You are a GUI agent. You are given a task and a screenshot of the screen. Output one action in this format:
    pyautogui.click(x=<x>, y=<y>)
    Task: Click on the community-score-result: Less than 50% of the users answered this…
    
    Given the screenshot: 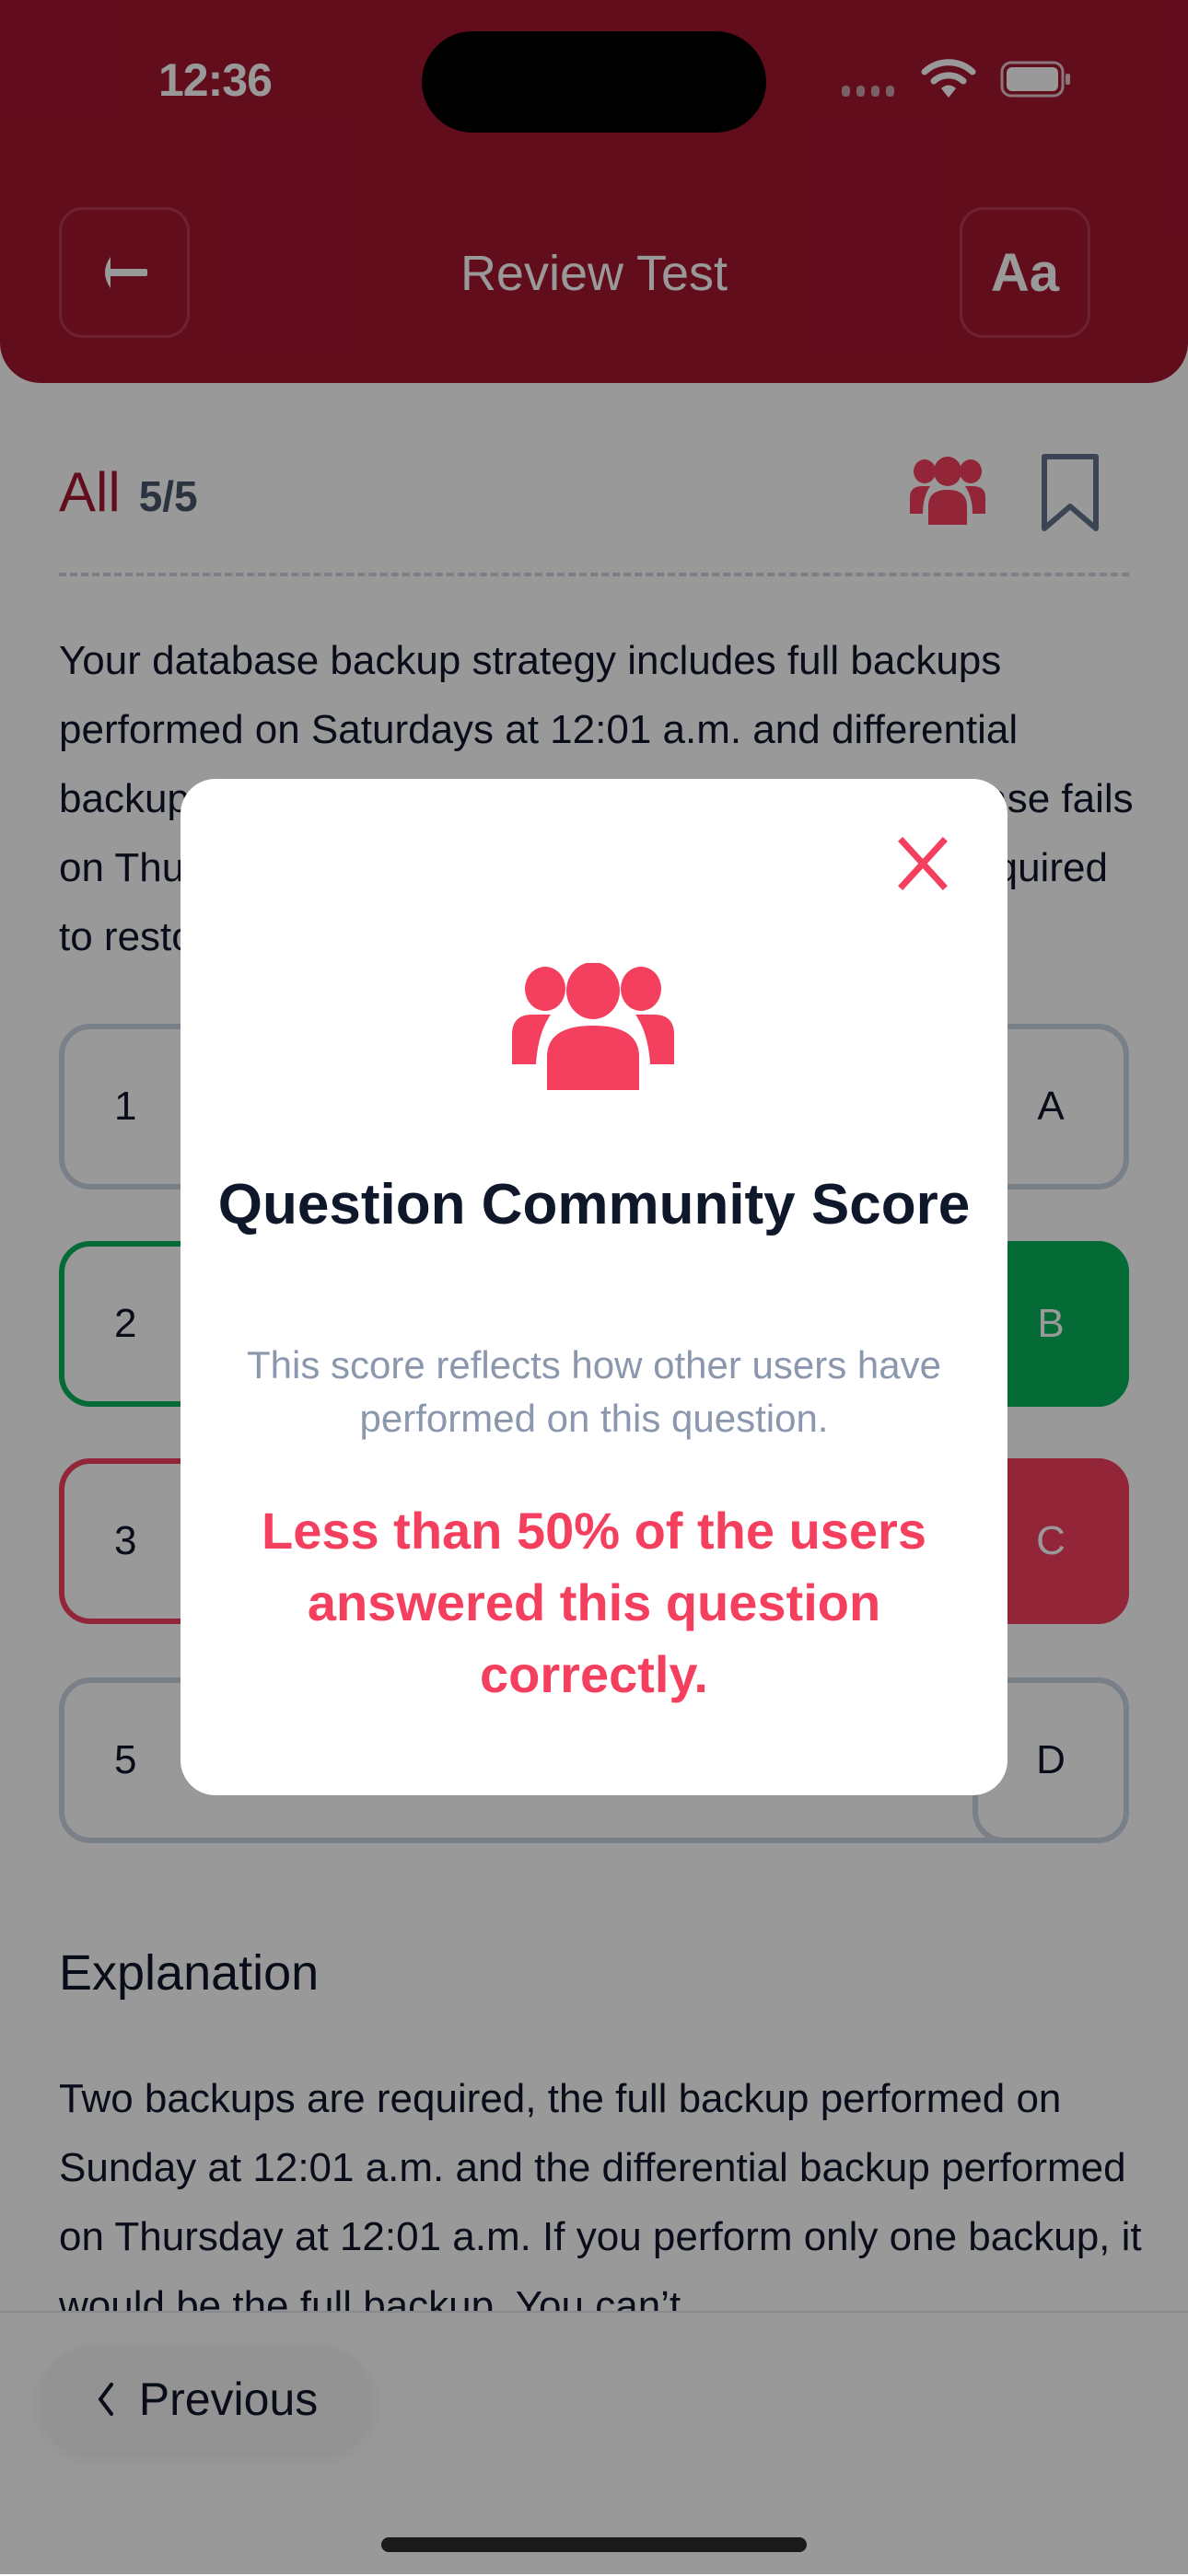 What is the action you would take?
    pyautogui.click(x=593, y=1602)
    